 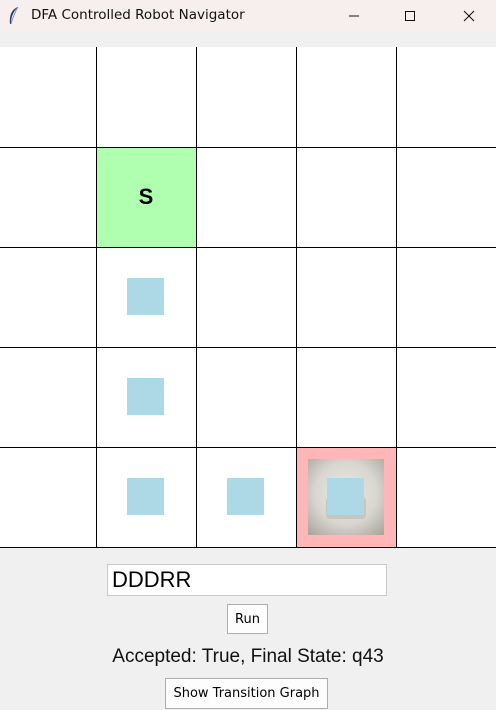 I want to click on start-cell: S, so click(x=146, y=197).